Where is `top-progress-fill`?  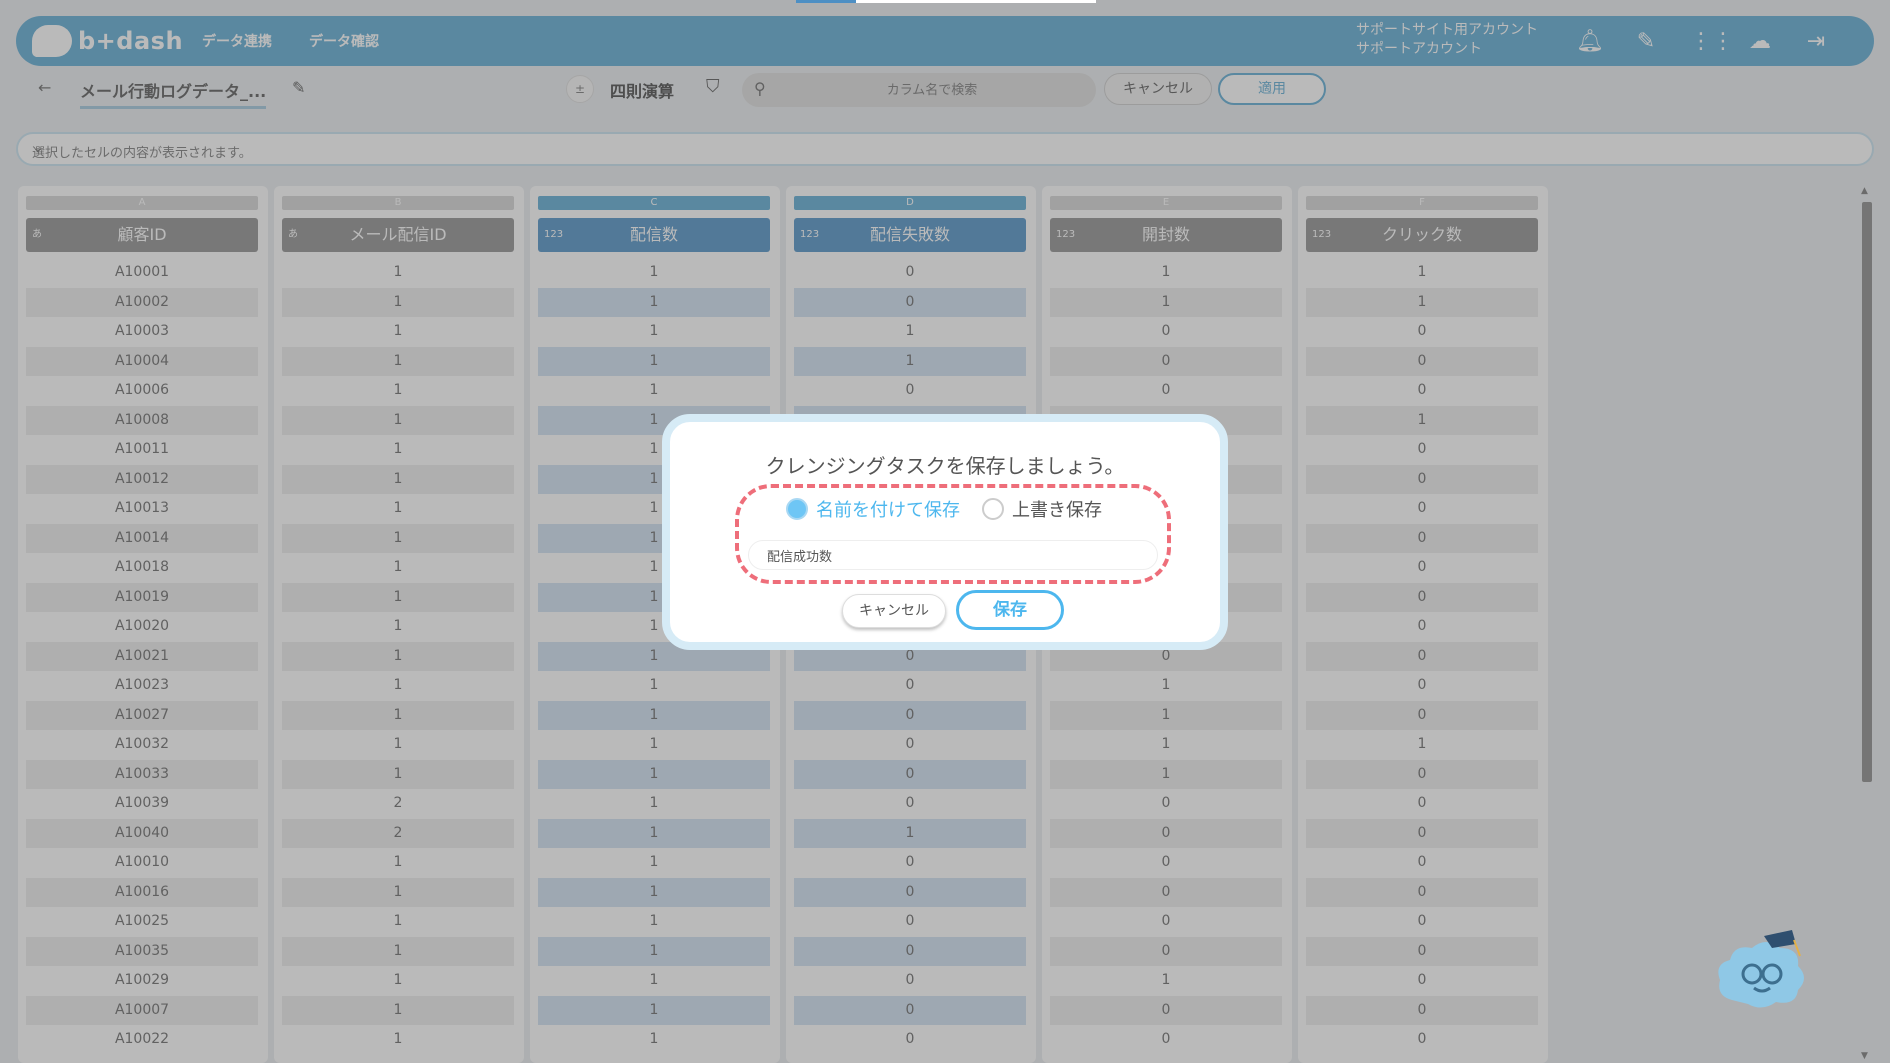 top-progress-fill is located at coordinates (826, 1).